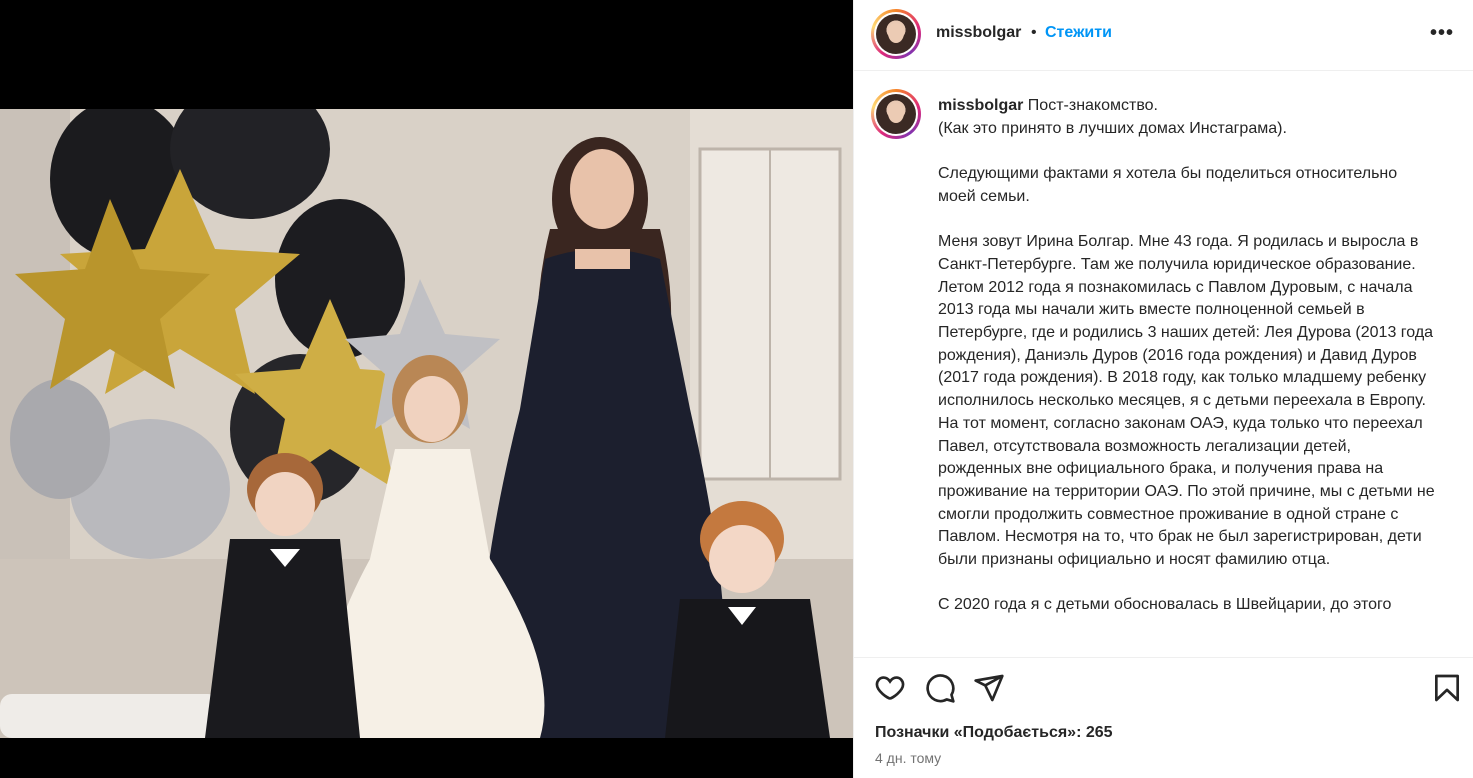  What do you see at coordinates (1447, 688) in the screenshot?
I see `bookmark-icon` at bounding box center [1447, 688].